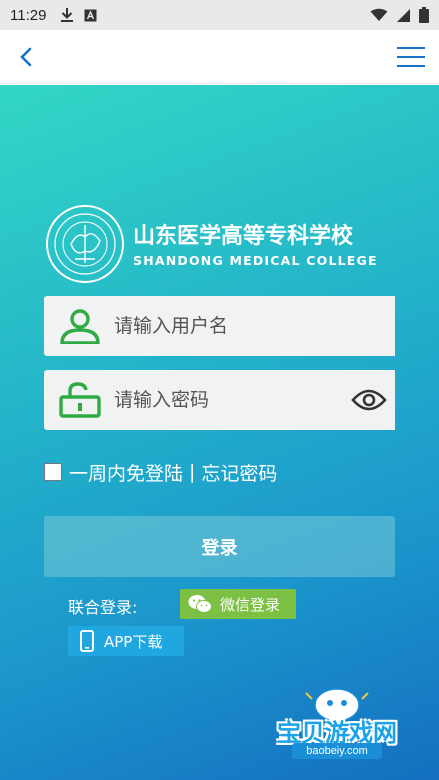 This screenshot has width=439, height=780. What do you see at coordinates (219, 57) in the screenshot?
I see `app-bar` at bounding box center [219, 57].